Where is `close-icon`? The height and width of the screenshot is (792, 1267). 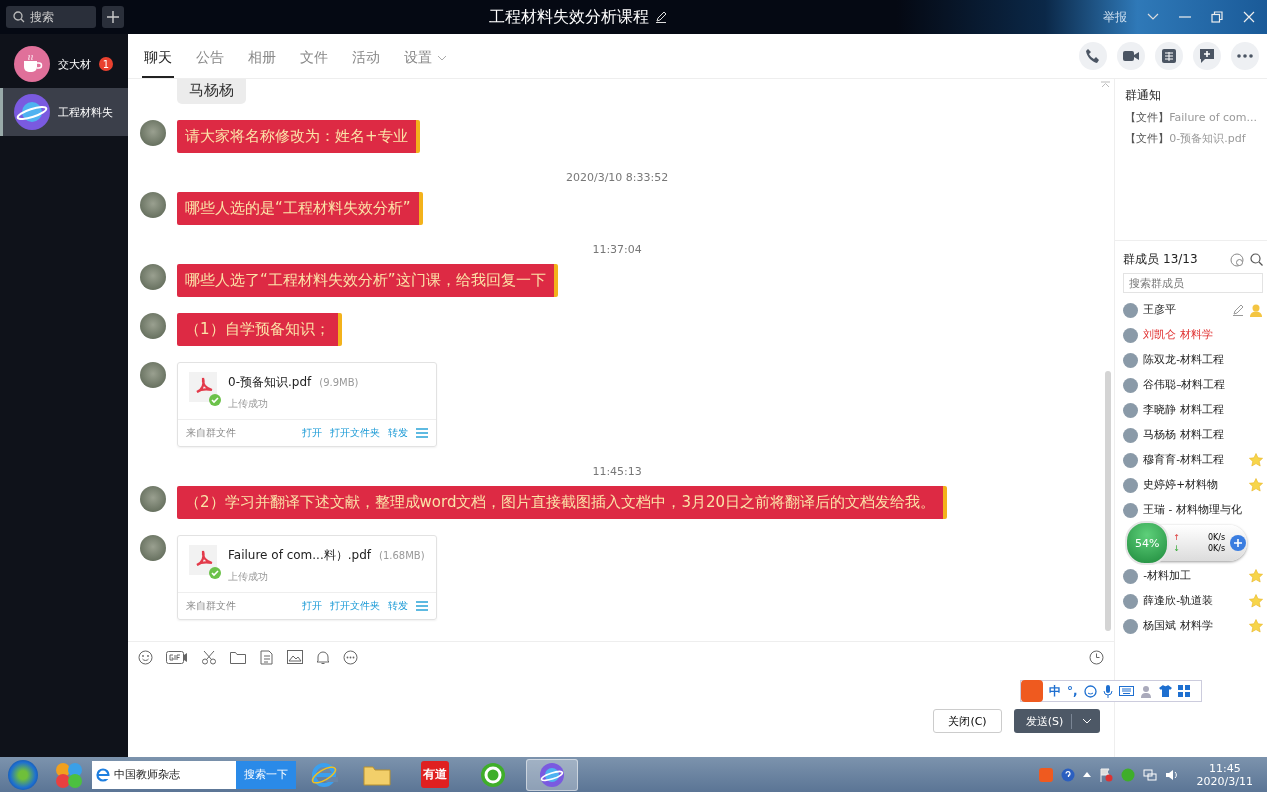 close-icon is located at coordinates (1249, 17).